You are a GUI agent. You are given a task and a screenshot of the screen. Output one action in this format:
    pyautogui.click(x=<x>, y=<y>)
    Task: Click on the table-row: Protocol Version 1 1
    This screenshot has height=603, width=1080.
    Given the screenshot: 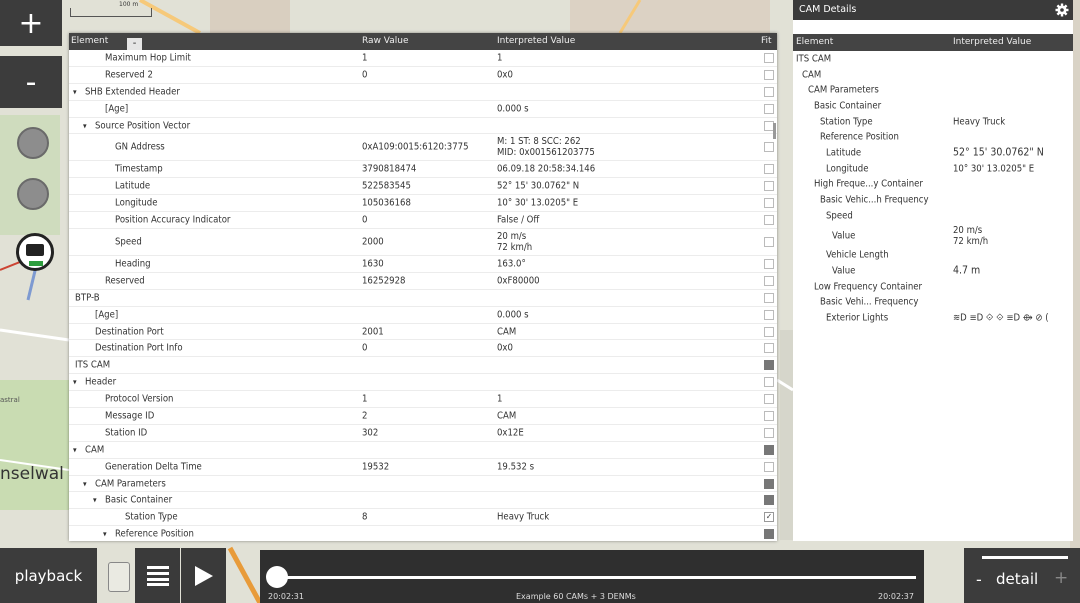 What is the action you would take?
    pyautogui.click(x=423, y=400)
    